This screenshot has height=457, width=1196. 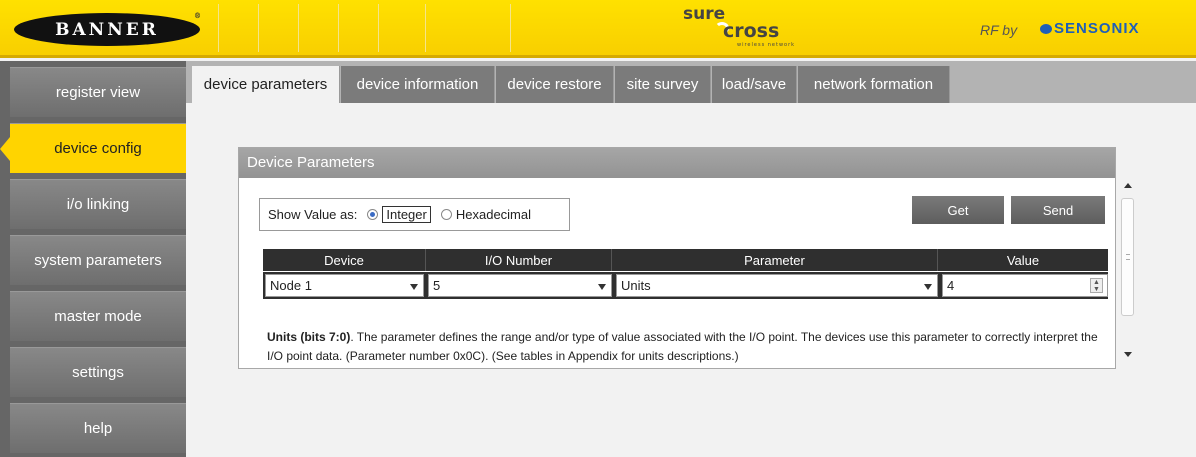 I want to click on tab-device-parameters: device parameters, so click(x=266, y=84).